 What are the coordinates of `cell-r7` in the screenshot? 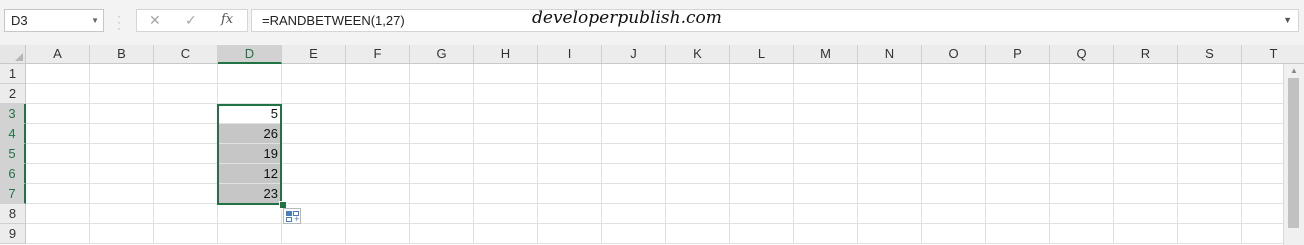 It's located at (1146, 194).